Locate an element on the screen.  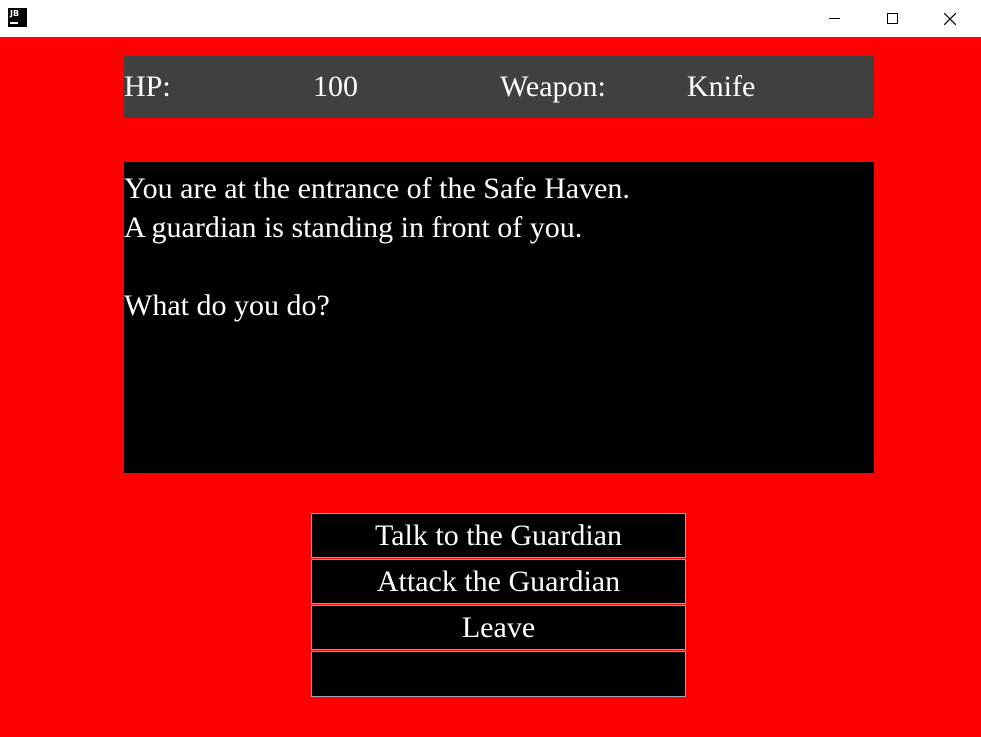
app-icon: JB is located at coordinates (17, 17).